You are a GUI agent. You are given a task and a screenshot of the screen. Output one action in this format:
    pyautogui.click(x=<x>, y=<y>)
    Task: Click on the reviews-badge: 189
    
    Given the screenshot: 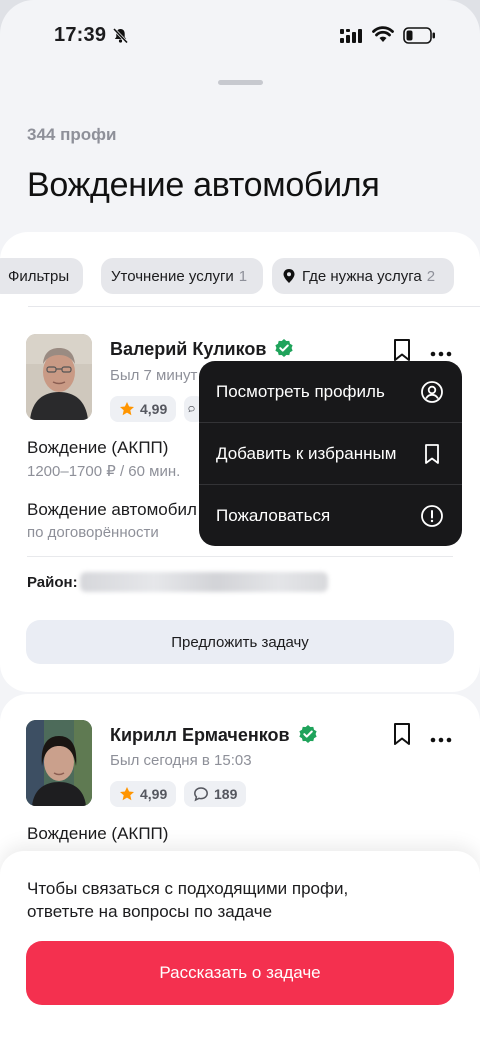 What is the action you would take?
    pyautogui.click(x=215, y=794)
    